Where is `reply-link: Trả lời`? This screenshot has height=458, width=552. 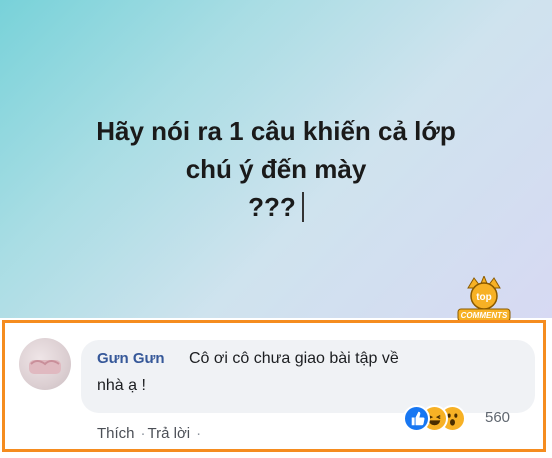 reply-link: Trả lời is located at coordinates (169, 433).